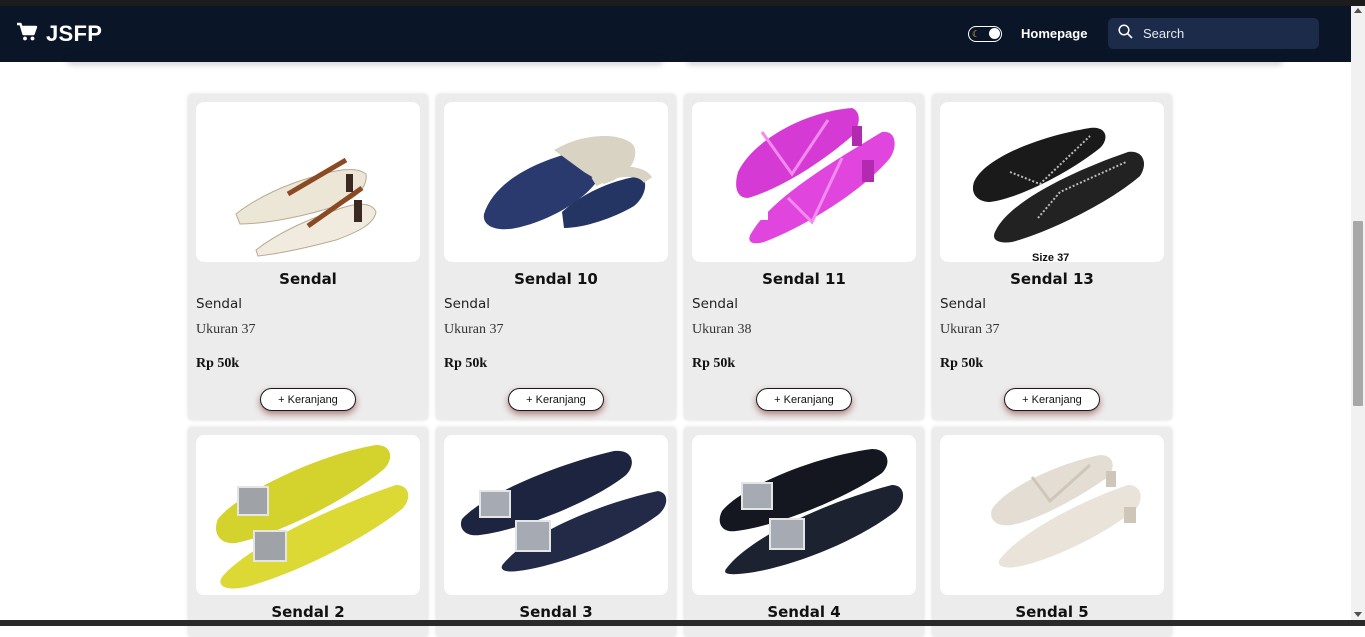  I want to click on product-name: Sendal 5, so click(1052, 612).